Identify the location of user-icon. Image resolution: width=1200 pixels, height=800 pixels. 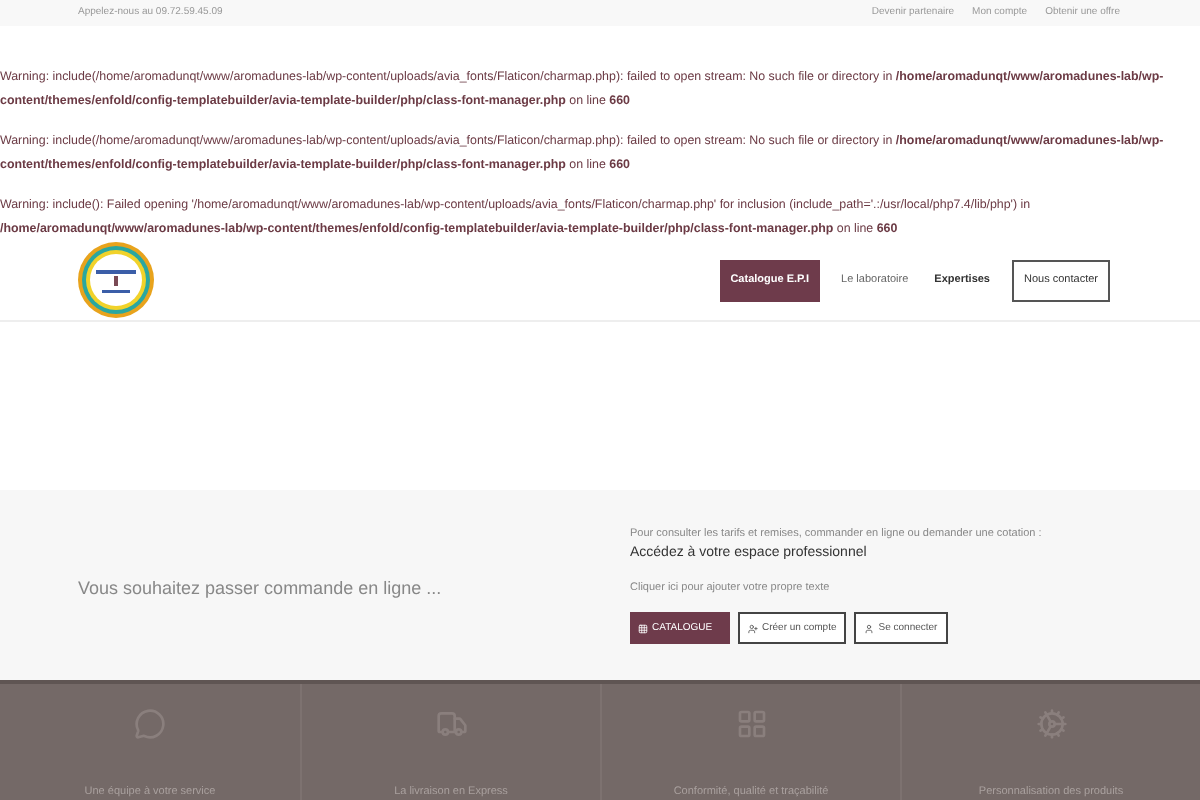
(869, 628).